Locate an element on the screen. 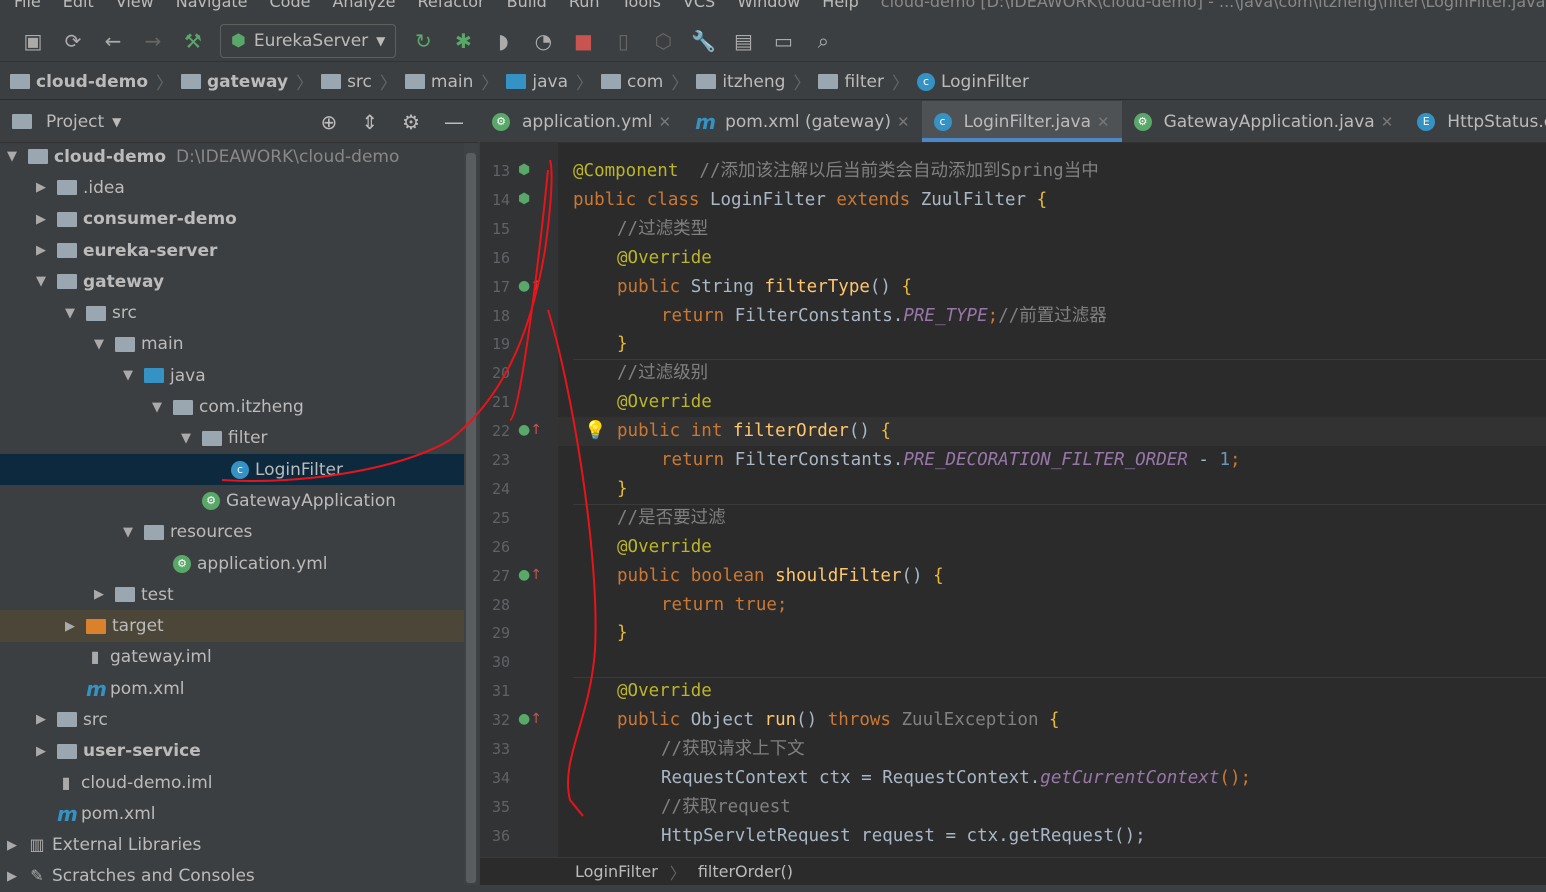  hide-icon: — is located at coordinates (454, 122).